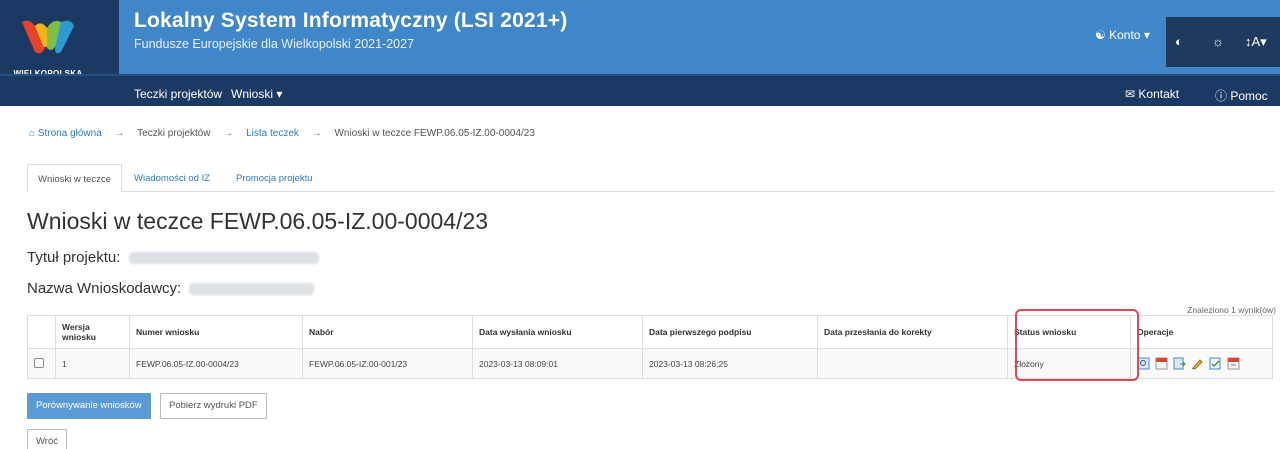  I want to click on column-header-correction-date: Data przesłania do korekty, so click(912, 332).